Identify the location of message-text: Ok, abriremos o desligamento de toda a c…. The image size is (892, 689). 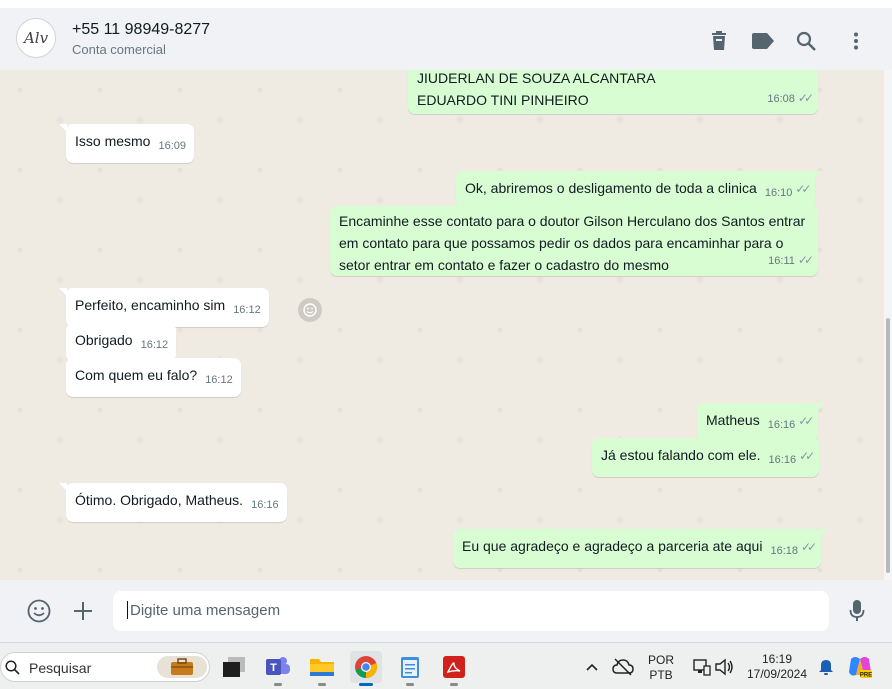
(611, 188).